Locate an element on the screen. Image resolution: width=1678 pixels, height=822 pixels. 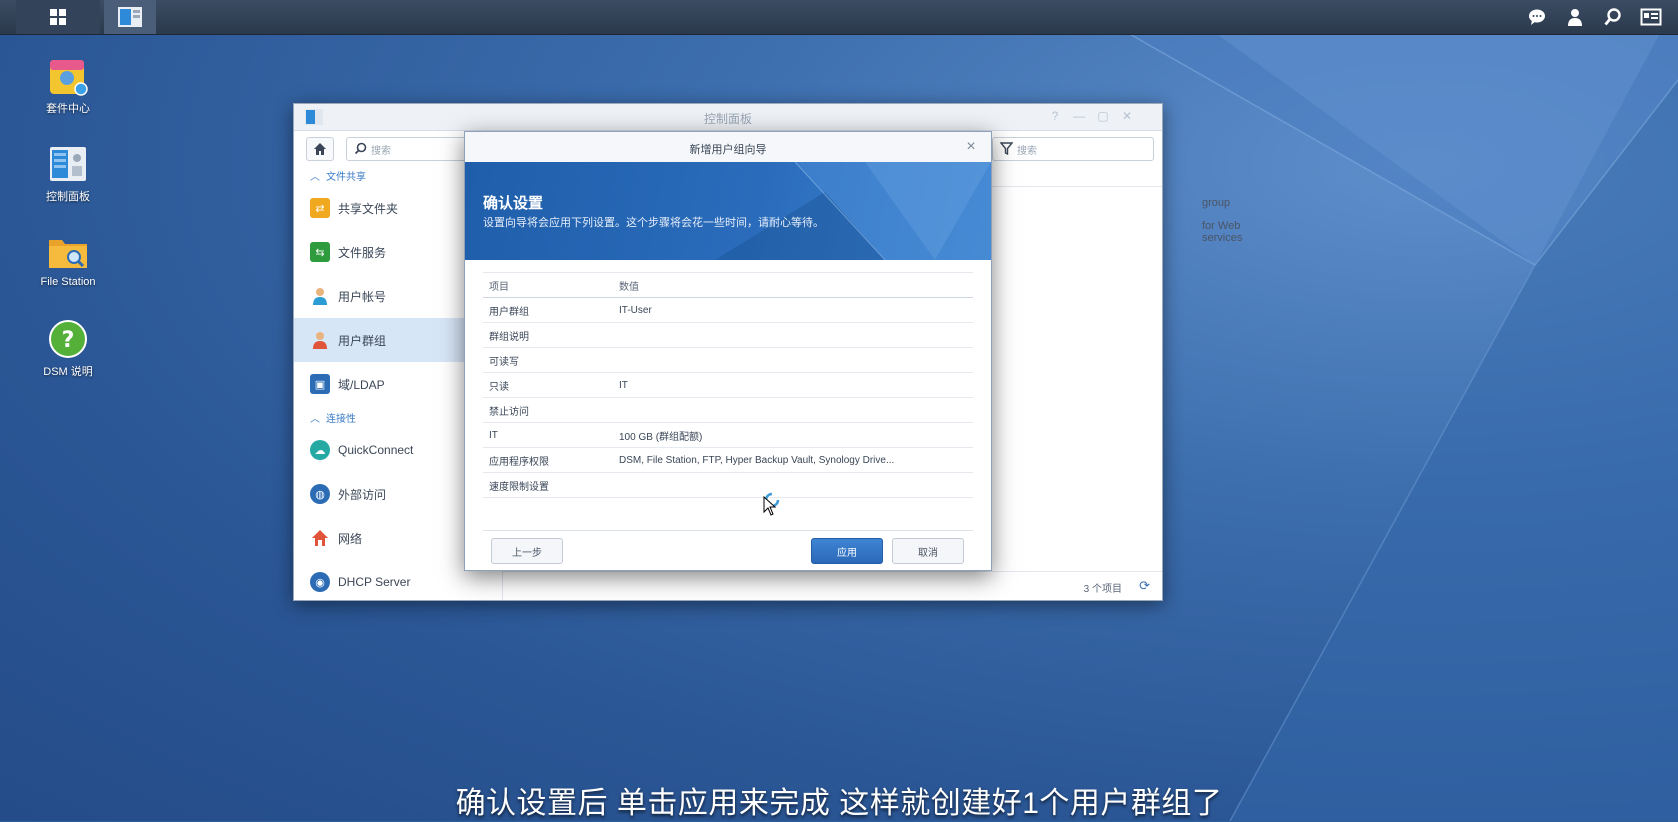
row-item: 可读写 is located at coordinates (504, 362).